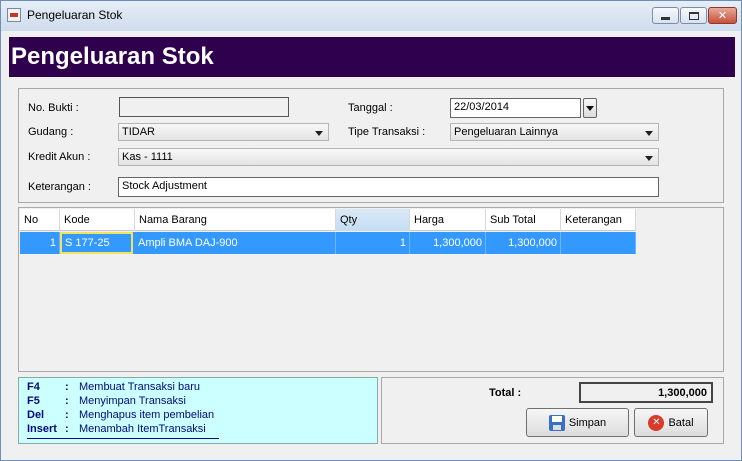  What do you see at coordinates (42, 429) in the screenshot?
I see `help-key: Insert` at bounding box center [42, 429].